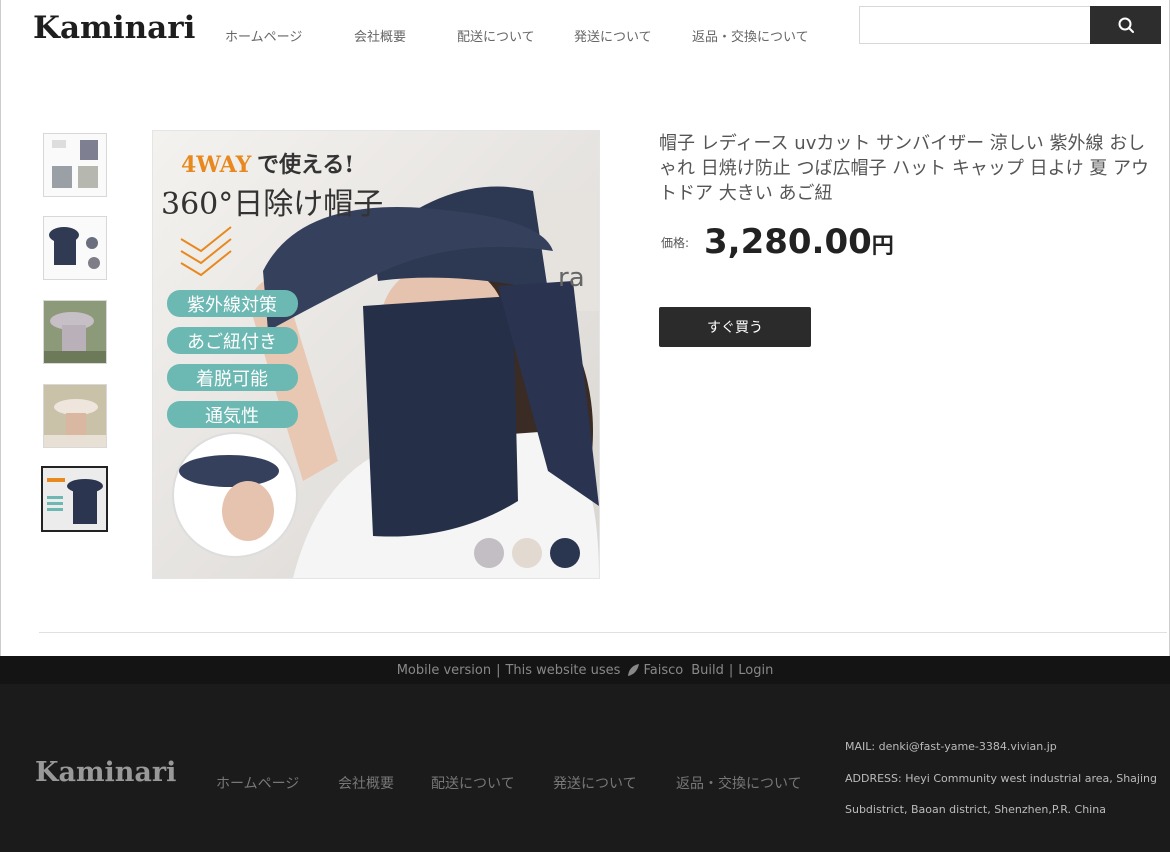 Image resolution: width=1170 pixels, height=852 pixels. I want to click on thumbnail-navy-hat-image, so click(74, 499).